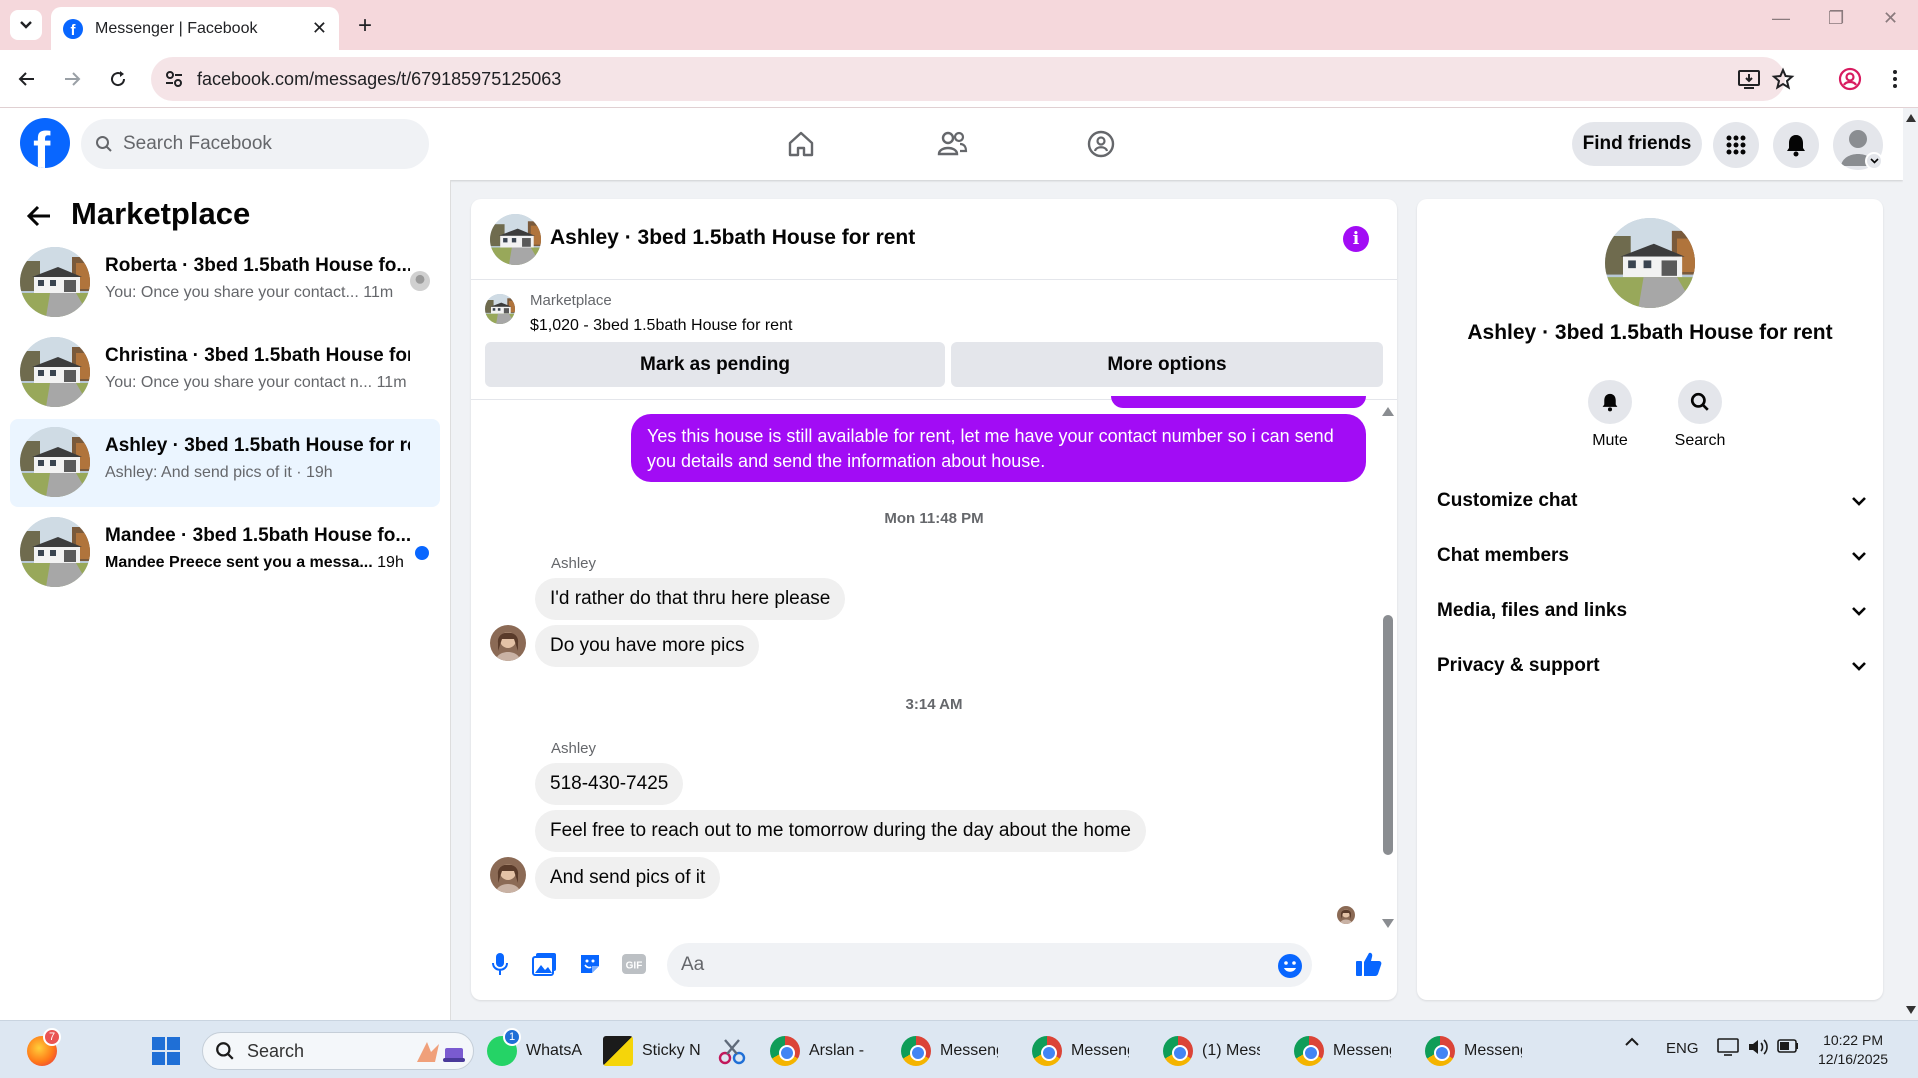 This screenshot has width=1918, height=1078. I want to click on taskbar-chrome-messenger-1: Messenge, so click(949, 1051).